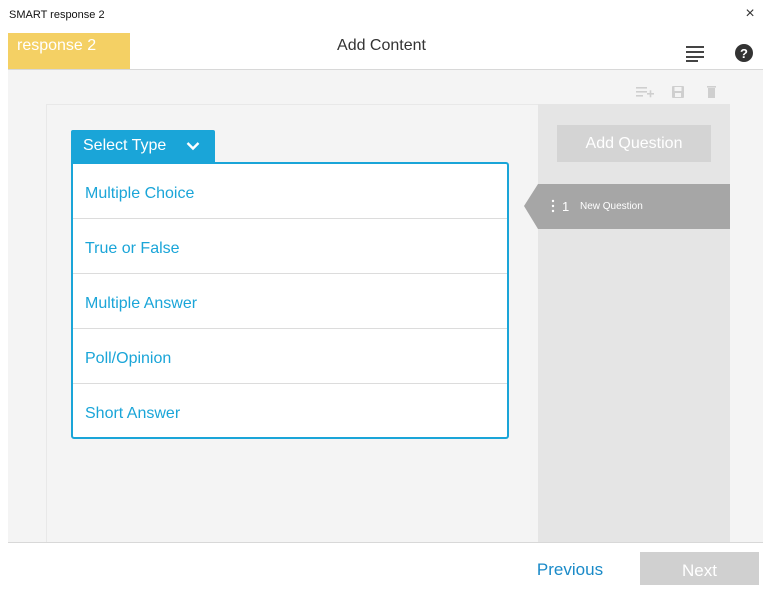 The width and height of the screenshot is (763, 590). What do you see at coordinates (645, 92) in the screenshot?
I see `add-list-icon` at bounding box center [645, 92].